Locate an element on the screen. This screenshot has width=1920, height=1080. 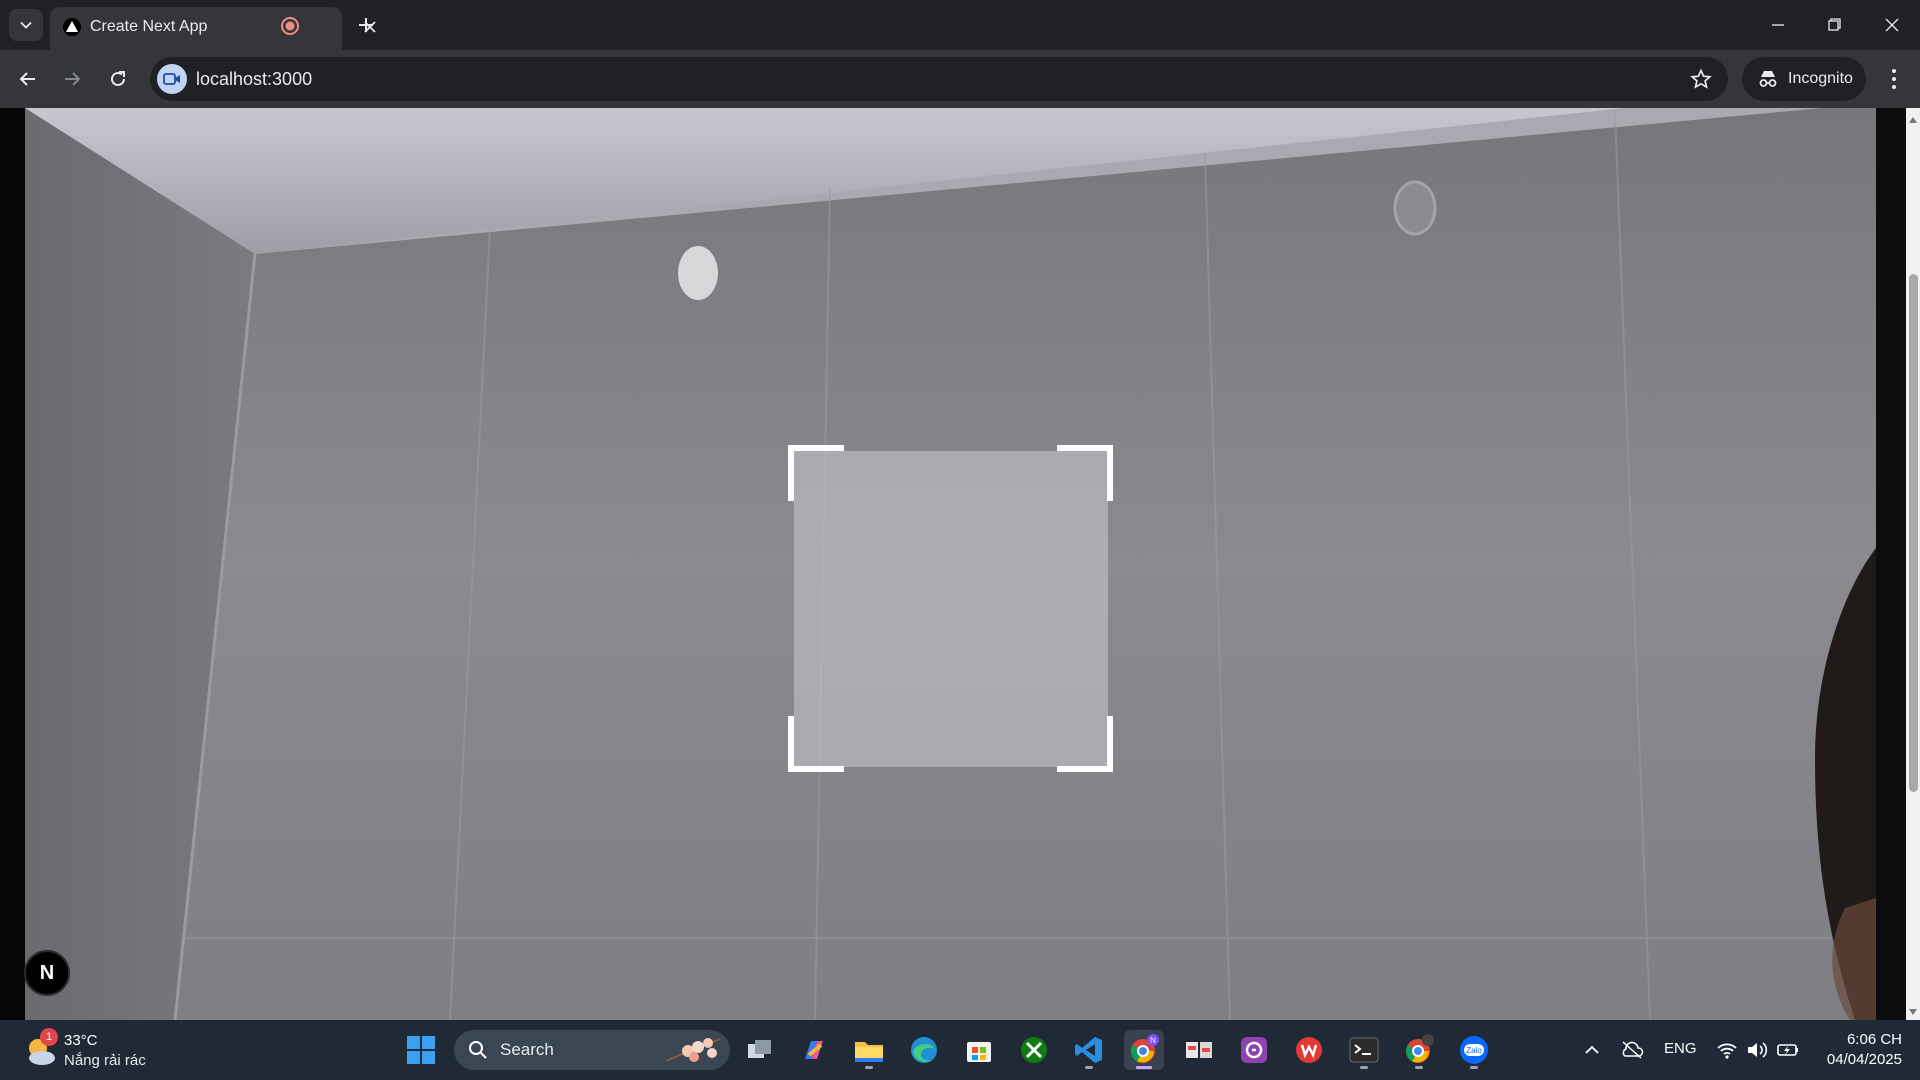
language-indicator: ENG is located at coordinates (1680, 1048).